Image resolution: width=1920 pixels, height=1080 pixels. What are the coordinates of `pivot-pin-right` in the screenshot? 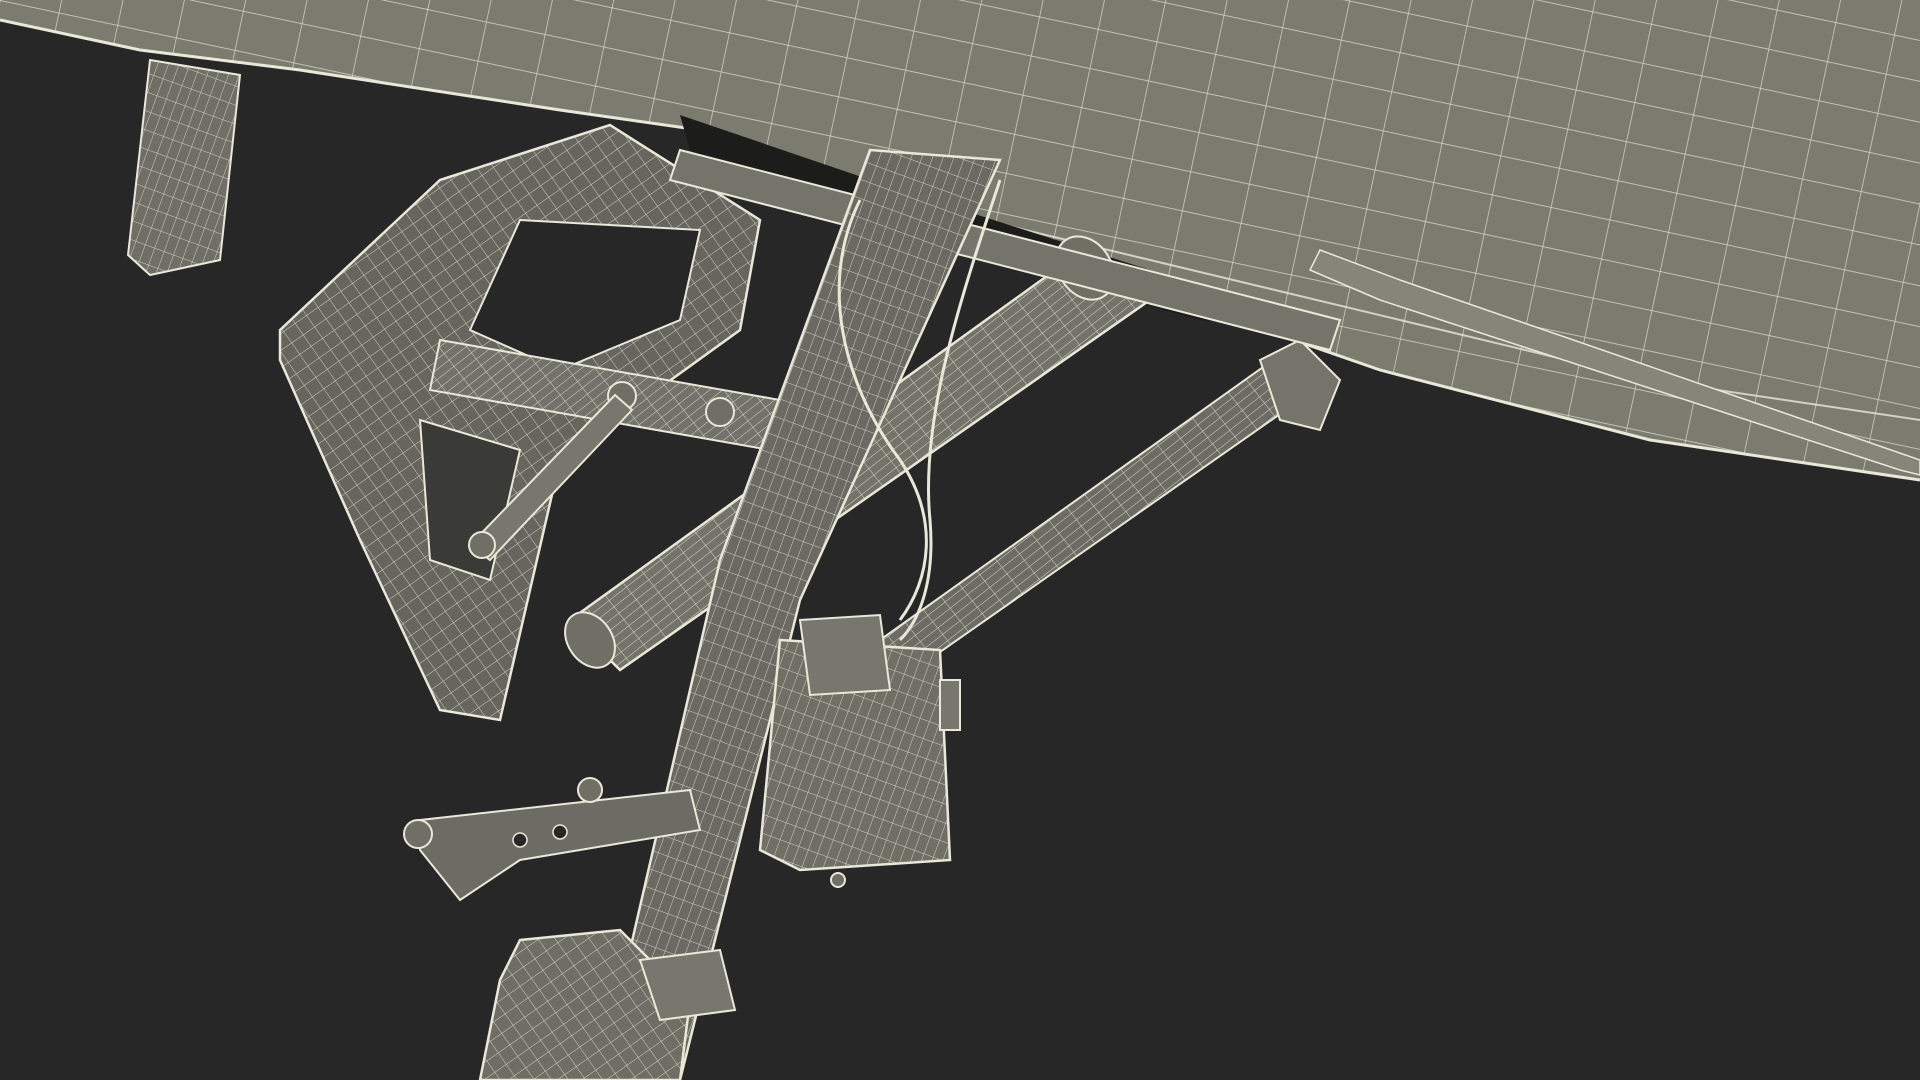 It's located at (720, 412).